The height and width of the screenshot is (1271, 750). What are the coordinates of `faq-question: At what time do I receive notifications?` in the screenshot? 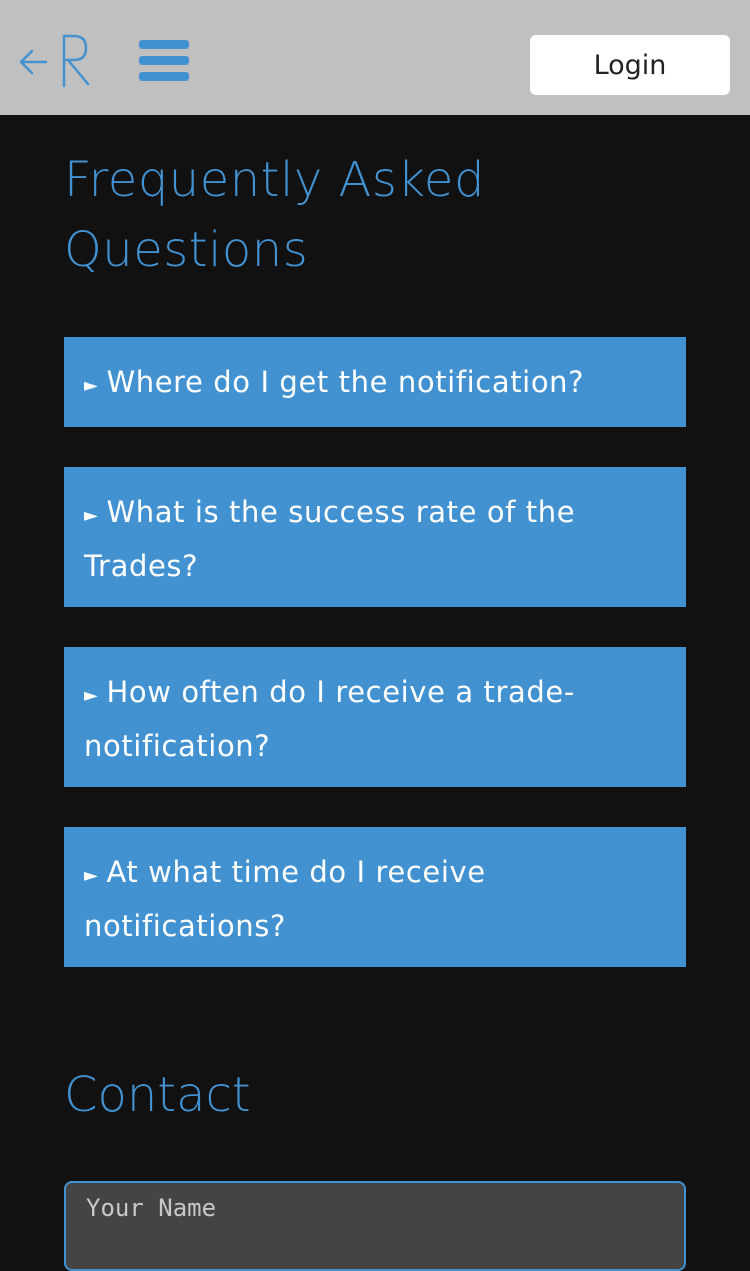 It's located at (285, 899).